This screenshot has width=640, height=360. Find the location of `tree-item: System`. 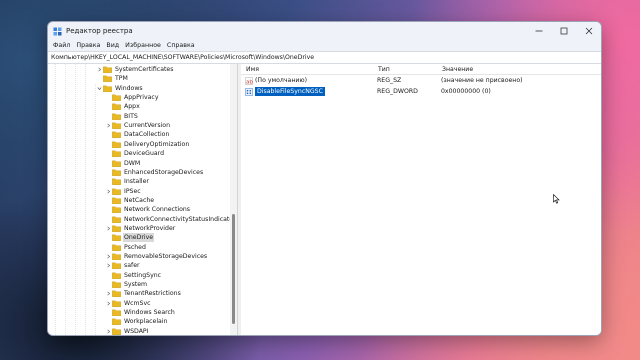

tree-item: System is located at coordinates (126, 284).